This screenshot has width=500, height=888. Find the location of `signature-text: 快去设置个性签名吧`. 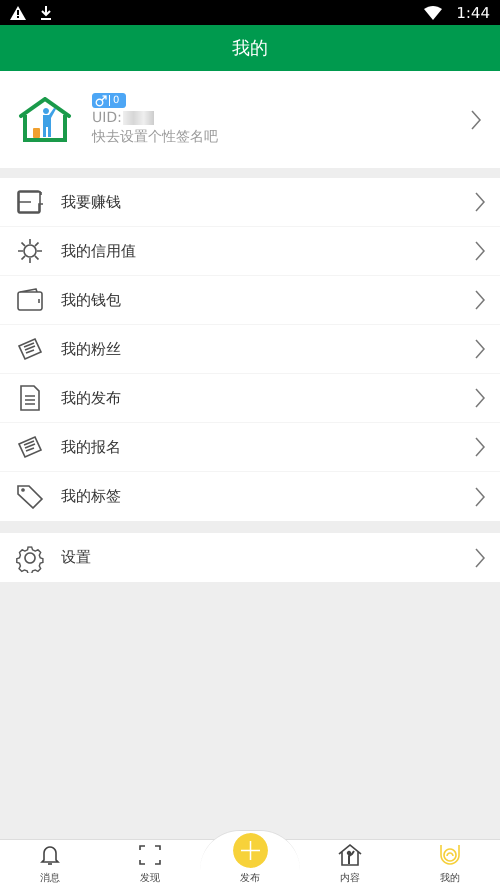

signature-text: 快去设置个性签名吧 is located at coordinates (155, 137).